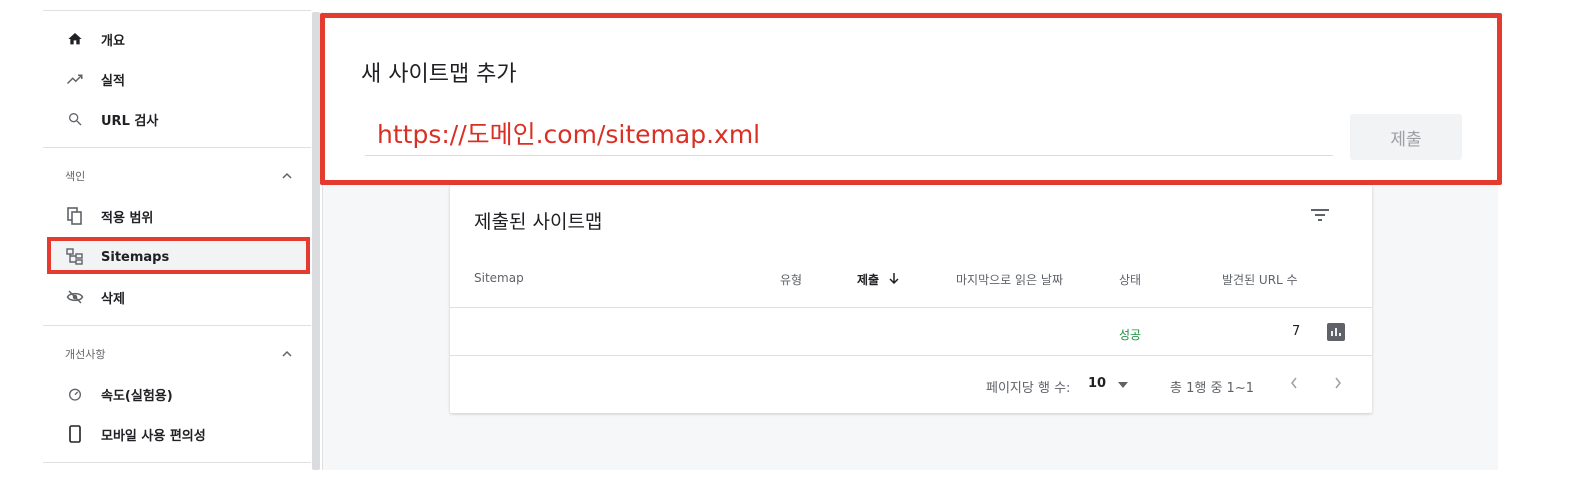  What do you see at coordinates (113, 41) in the screenshot?
I see `sidebar-item-label: 개요` at bounding box center [113, 41].